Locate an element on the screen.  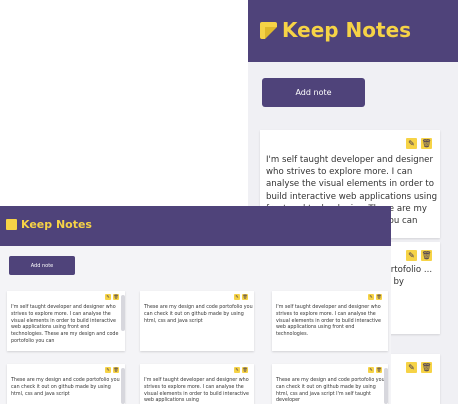
zoomed-app-title: Keep Notes is located at coordinates (347, 30).